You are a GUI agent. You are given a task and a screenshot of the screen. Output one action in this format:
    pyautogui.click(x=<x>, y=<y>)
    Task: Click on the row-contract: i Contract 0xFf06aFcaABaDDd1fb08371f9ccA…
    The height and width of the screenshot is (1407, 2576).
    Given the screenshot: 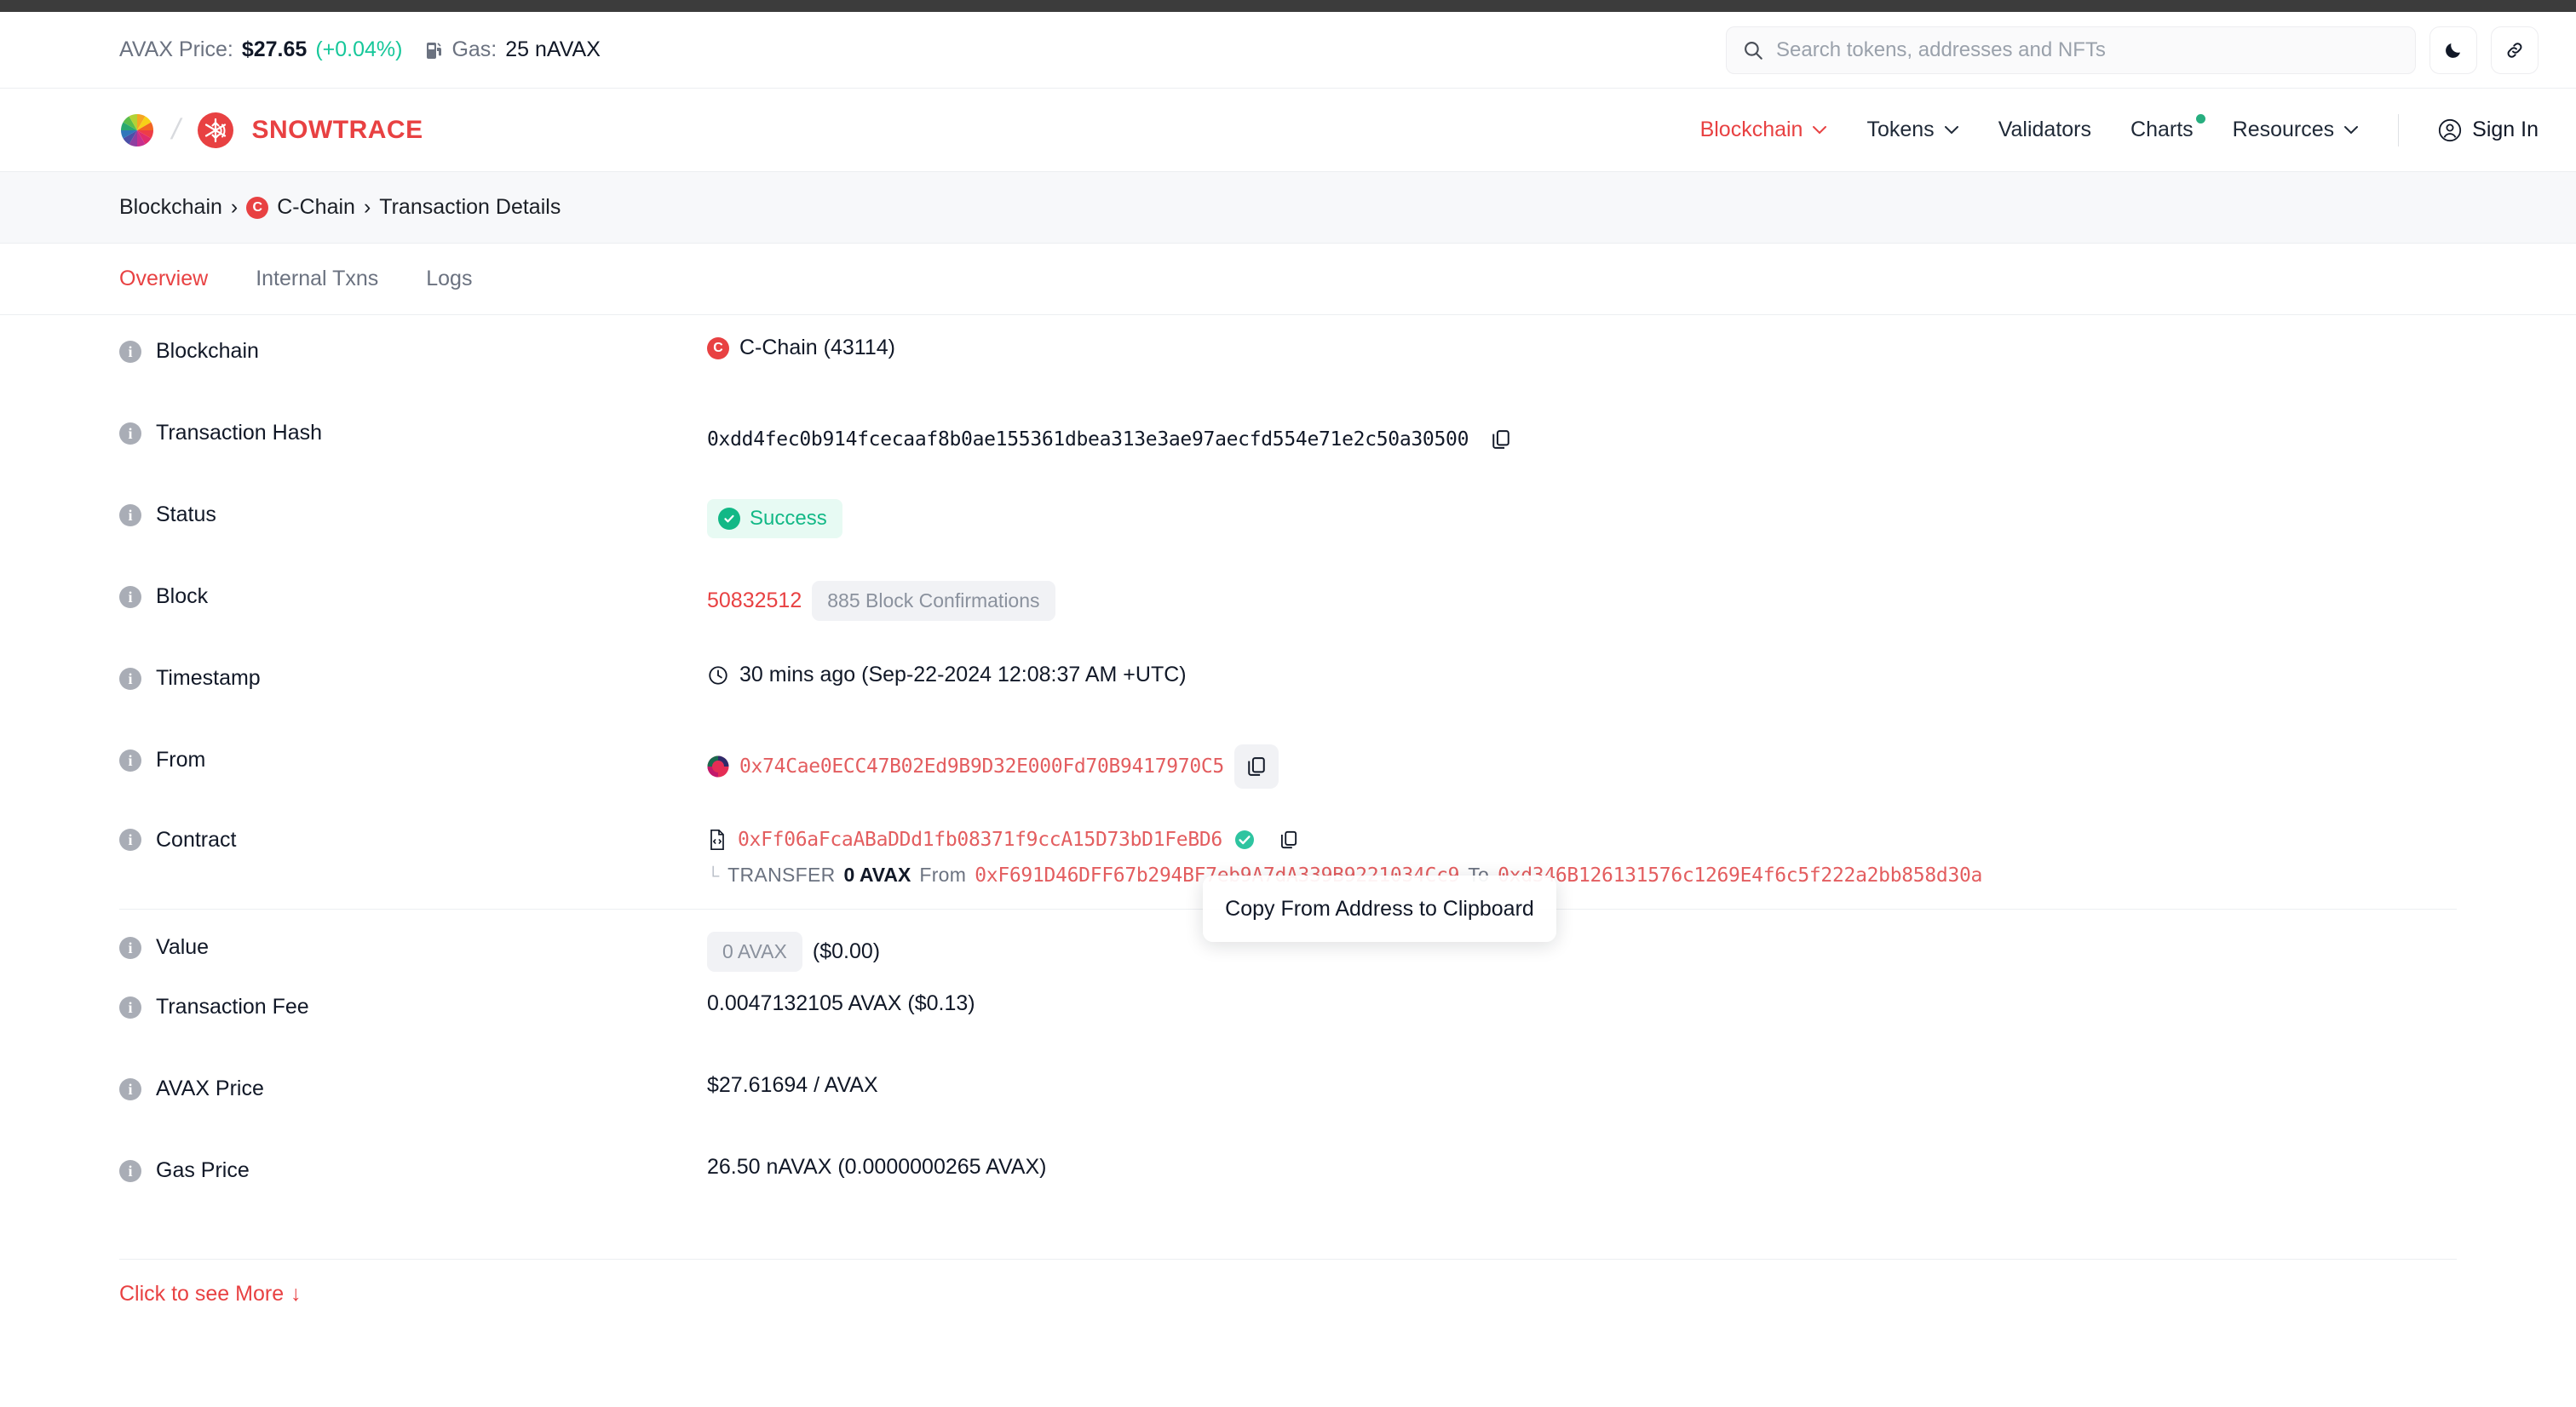 What is the action you would take?
    pyautogui.click(x=1288, y=840)
    